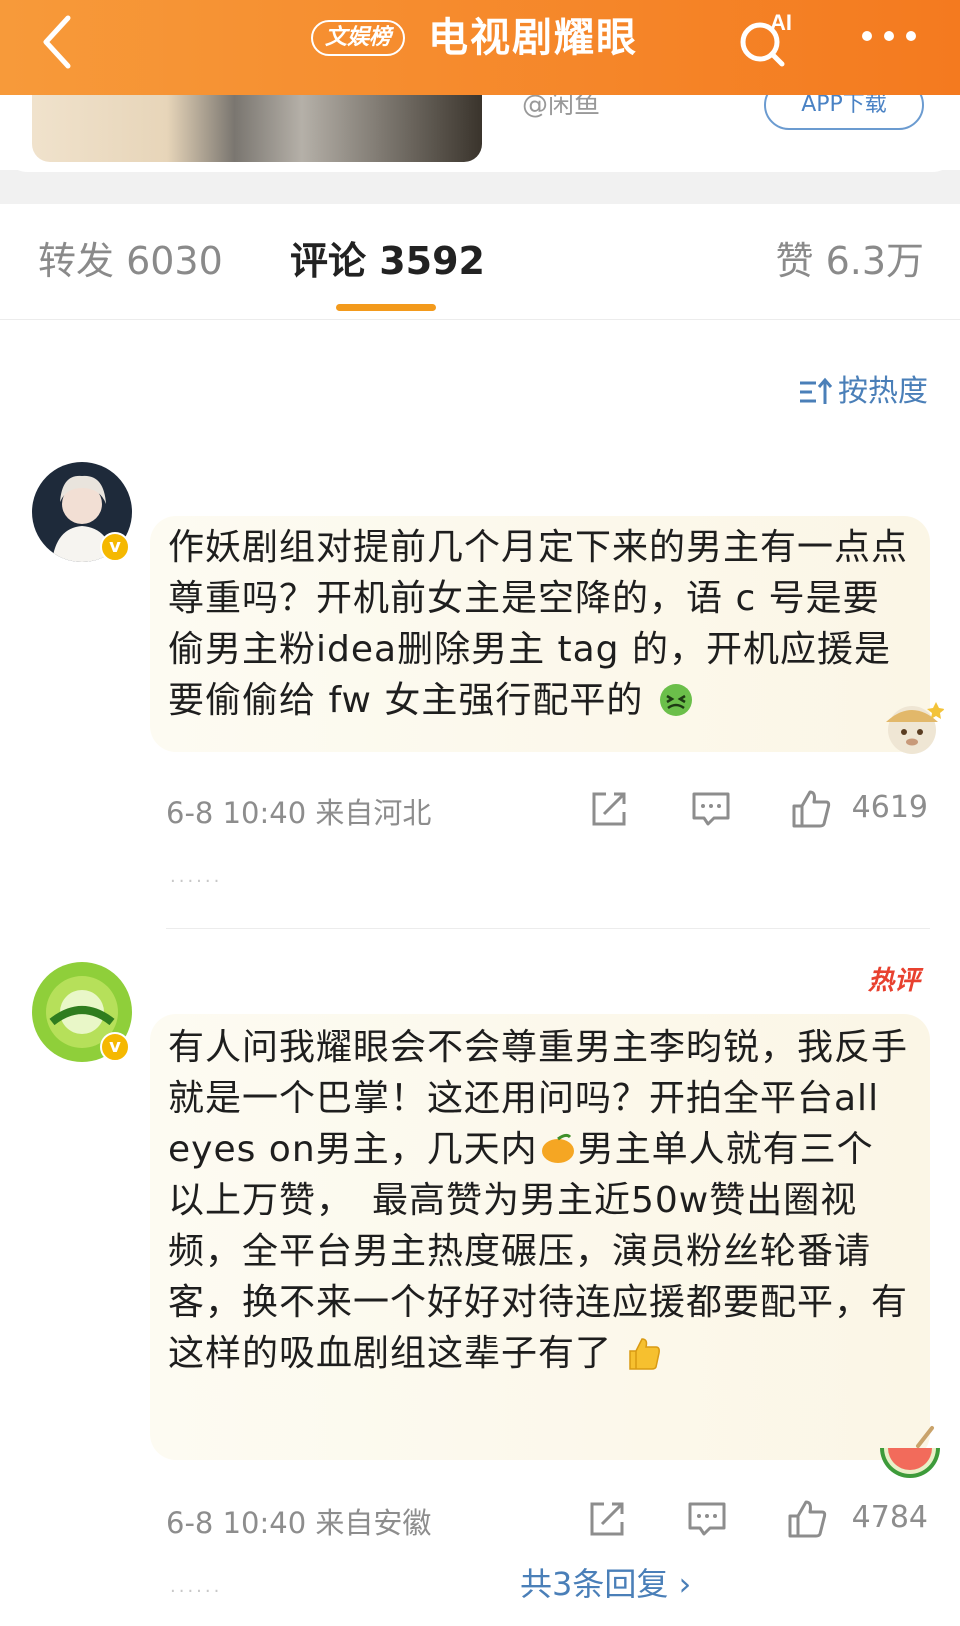 The height and width of the screenshot is (1626, 960). What do you see at coordinates (130, 261) in the screenshot?
I see `tab-repost: 转发 6030` at bounding box center [130, 261].